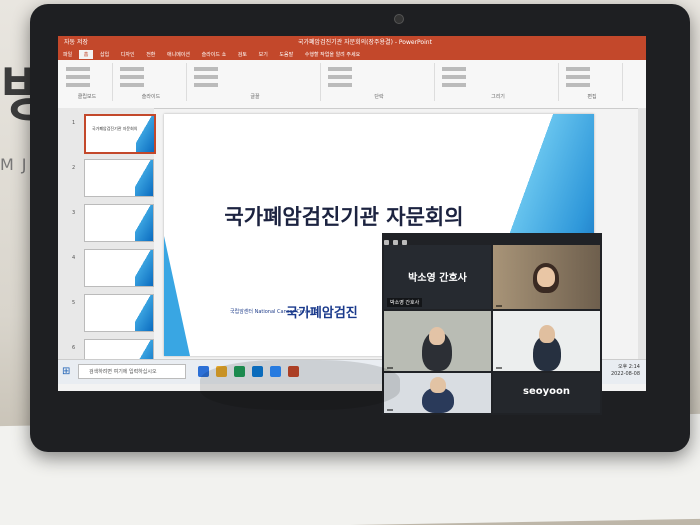  Describe the element at coordinates (344, 217) in the screenshot. I see `slide-title: 국가폐암검진기관 자문회의` at that location.